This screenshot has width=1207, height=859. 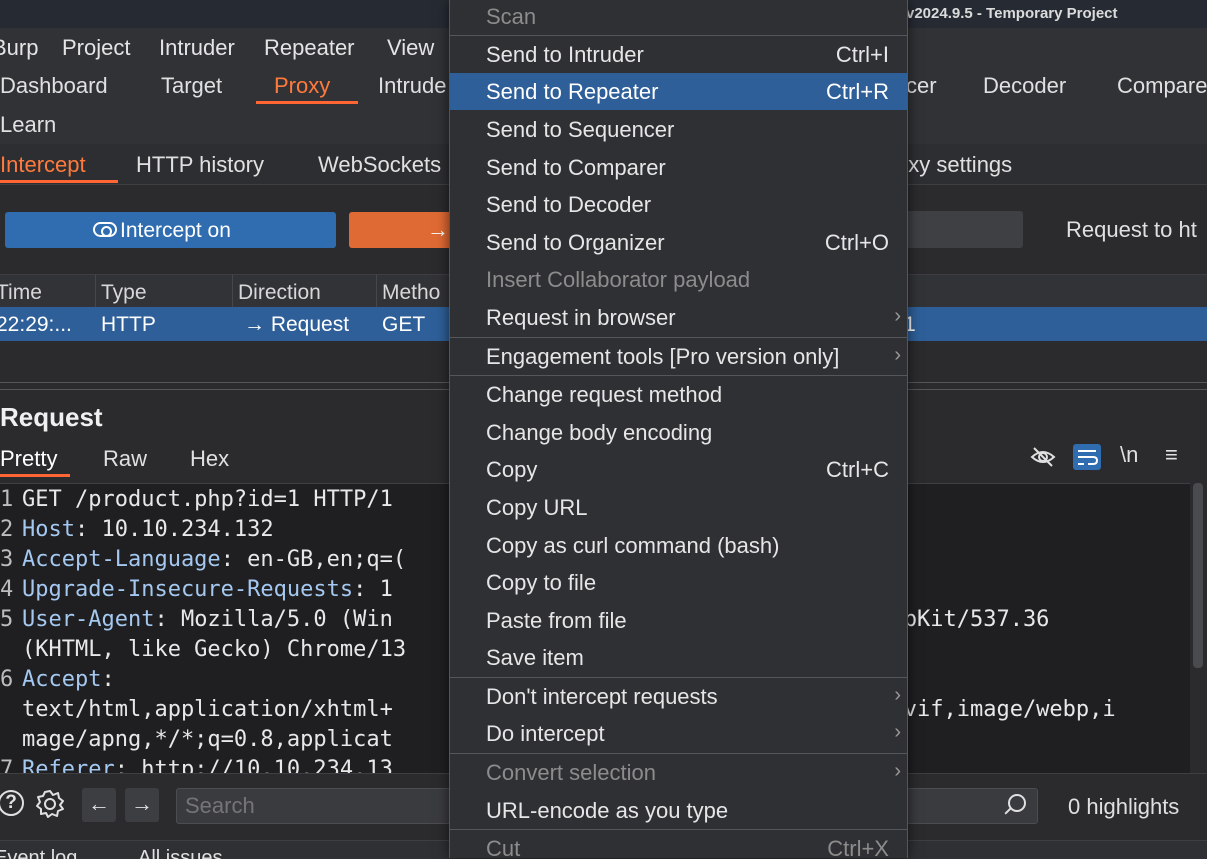 I want to click on forward-arrow-icon: →, so click(x=438, y=229).